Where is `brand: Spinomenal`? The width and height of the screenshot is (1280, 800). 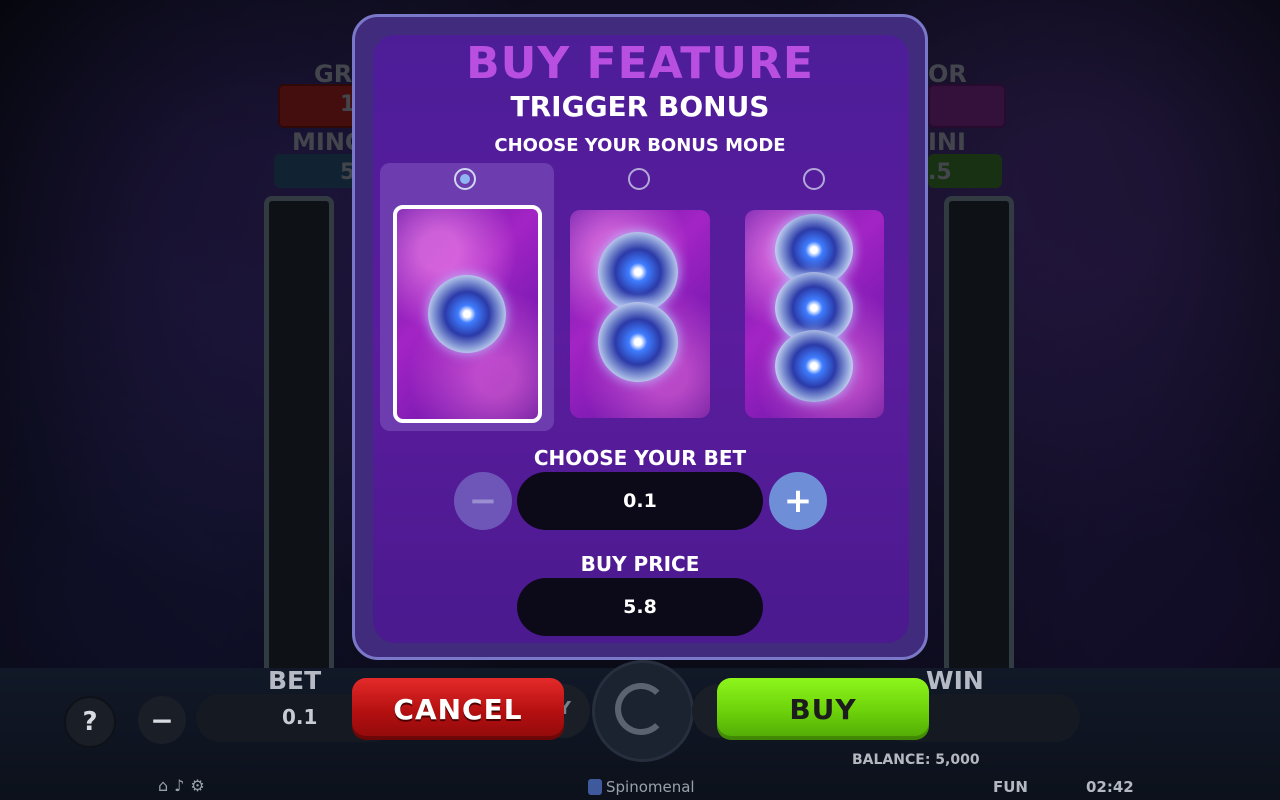
brand: Spinomenal is located at coordinates (641, 787).